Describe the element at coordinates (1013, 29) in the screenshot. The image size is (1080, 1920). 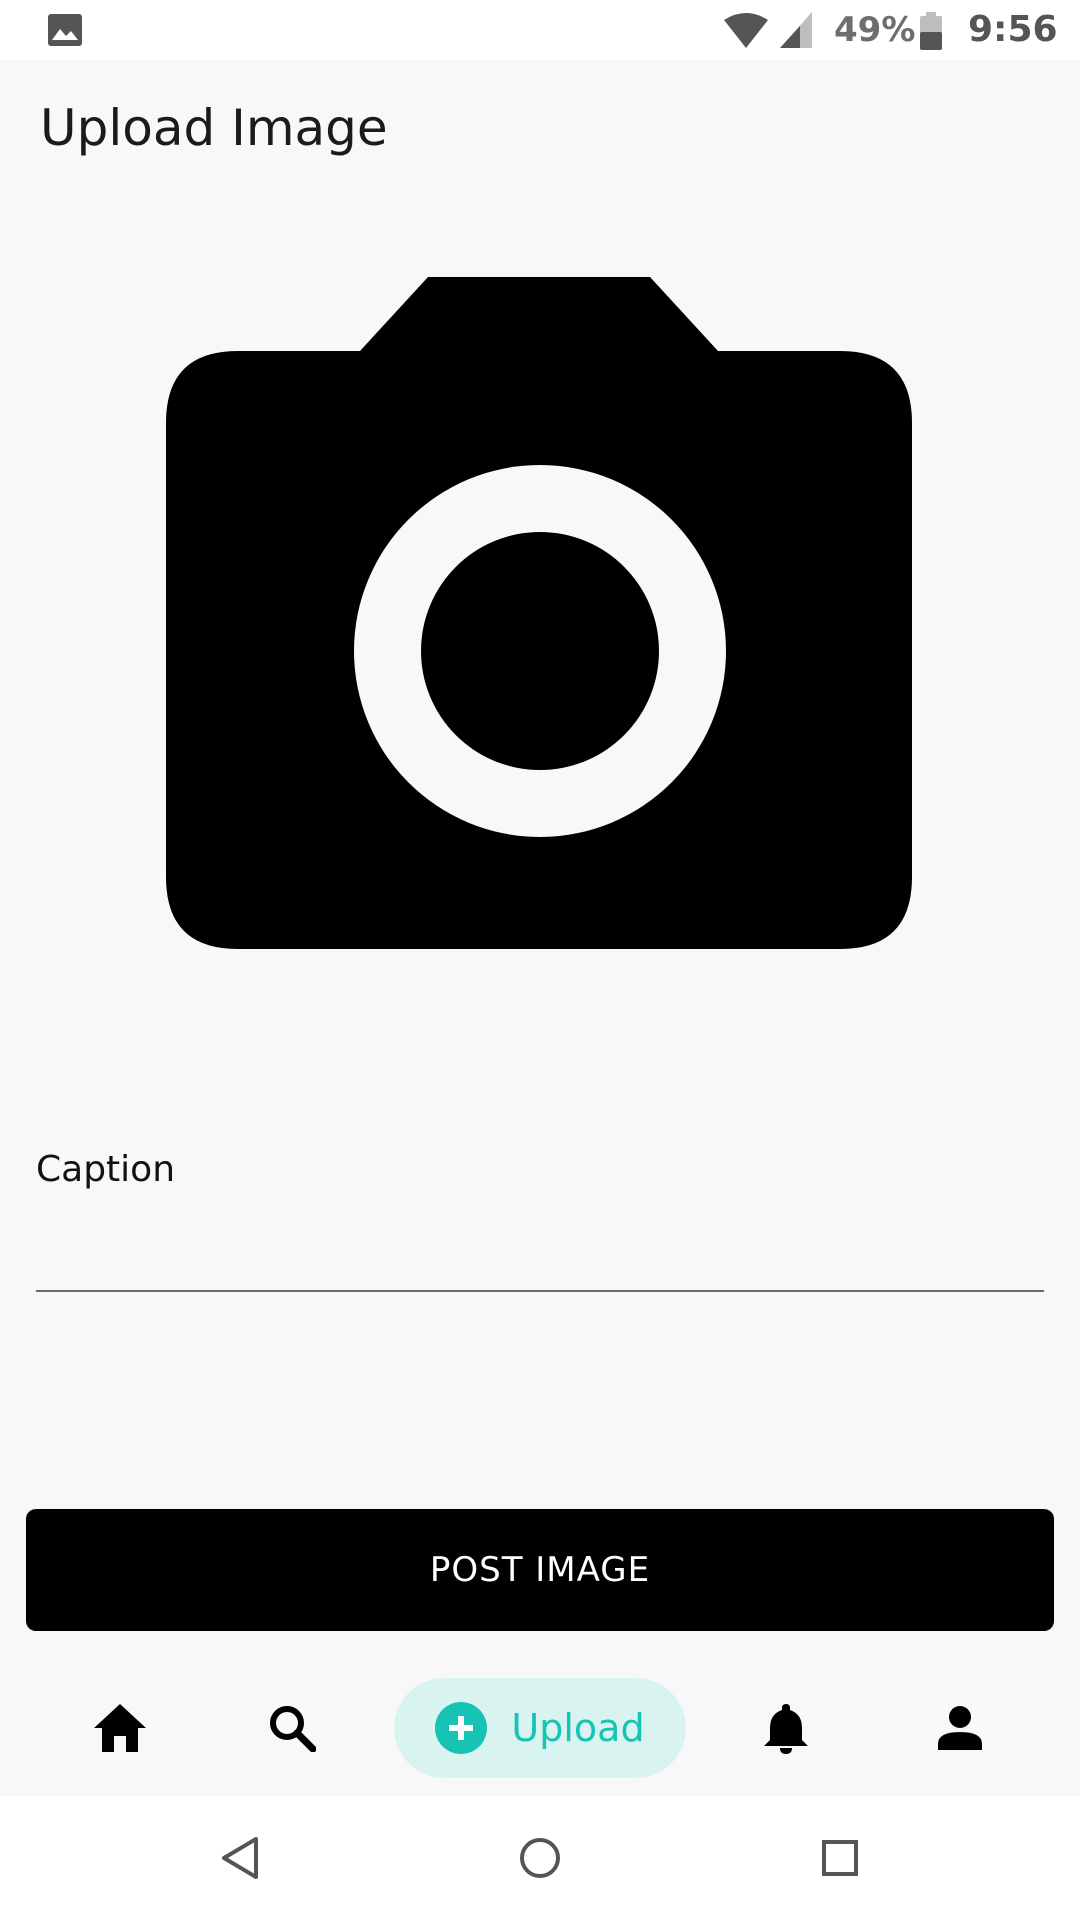
I see `clock: 9:56` at that location.